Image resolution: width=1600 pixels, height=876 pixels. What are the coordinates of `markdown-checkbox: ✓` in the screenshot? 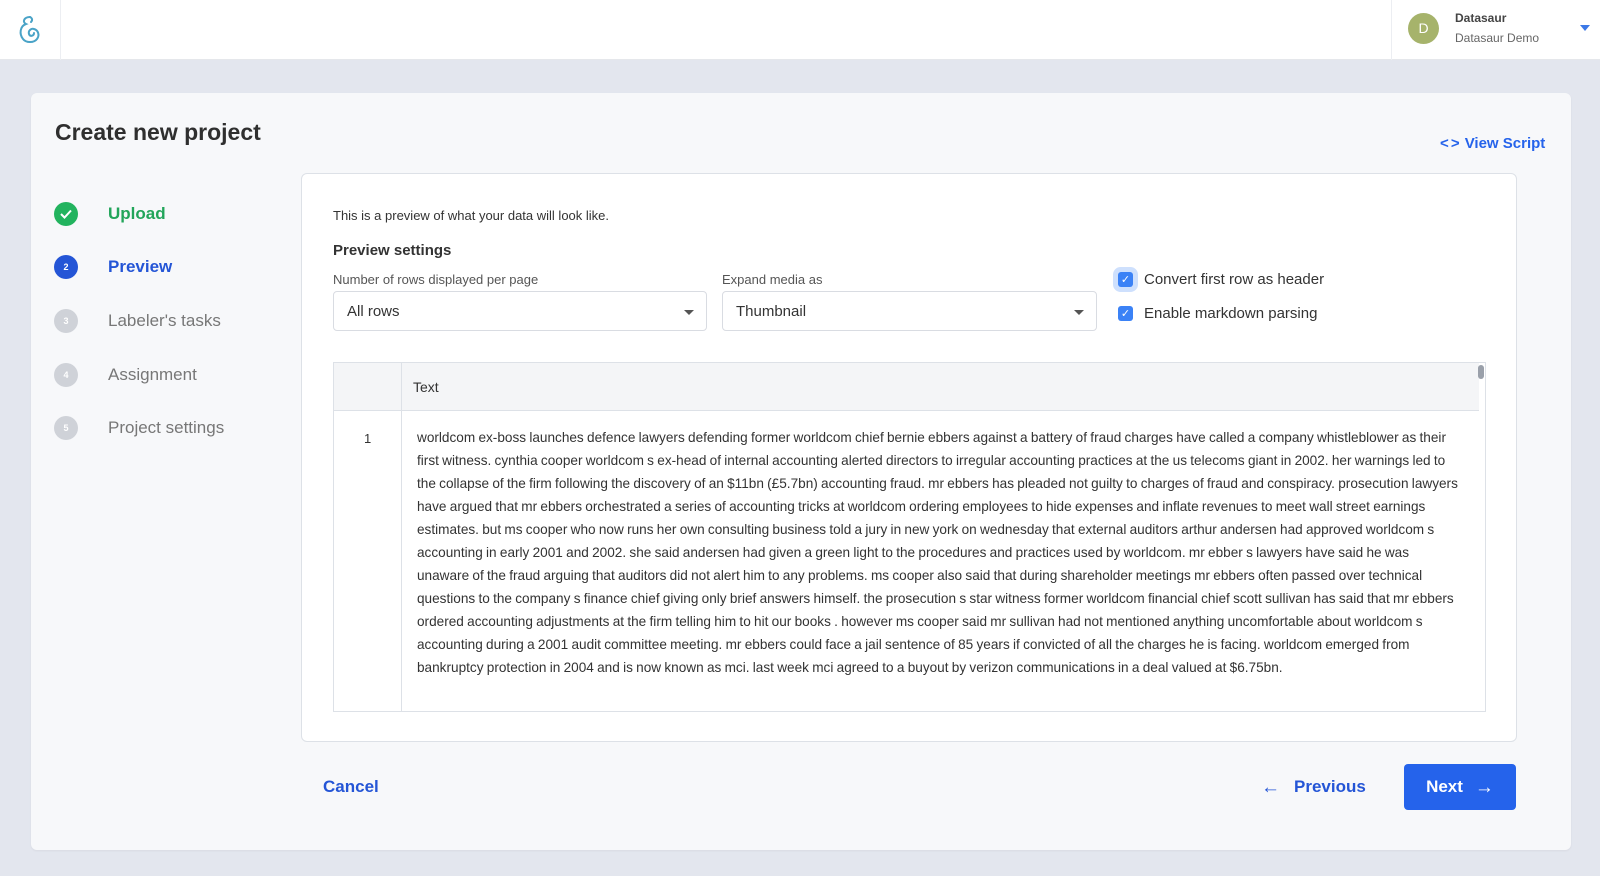 It's located at (1125, 313).